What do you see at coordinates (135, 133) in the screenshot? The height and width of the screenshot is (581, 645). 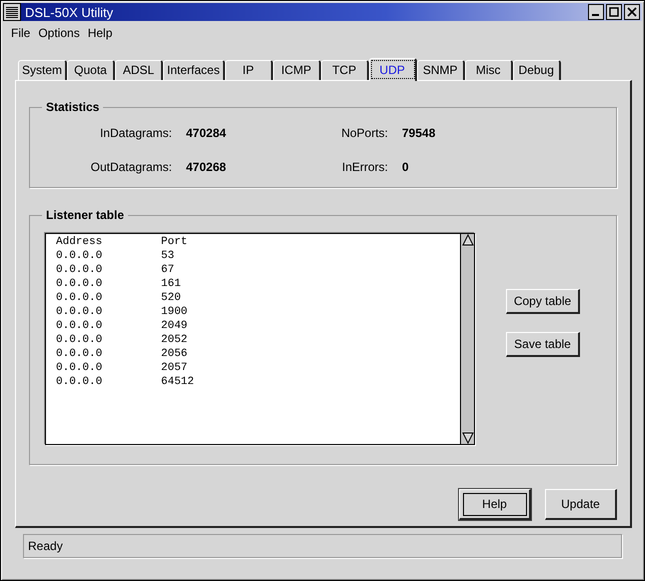 I see `field-label: InDatagrams:` at bounding box center [135, 133].